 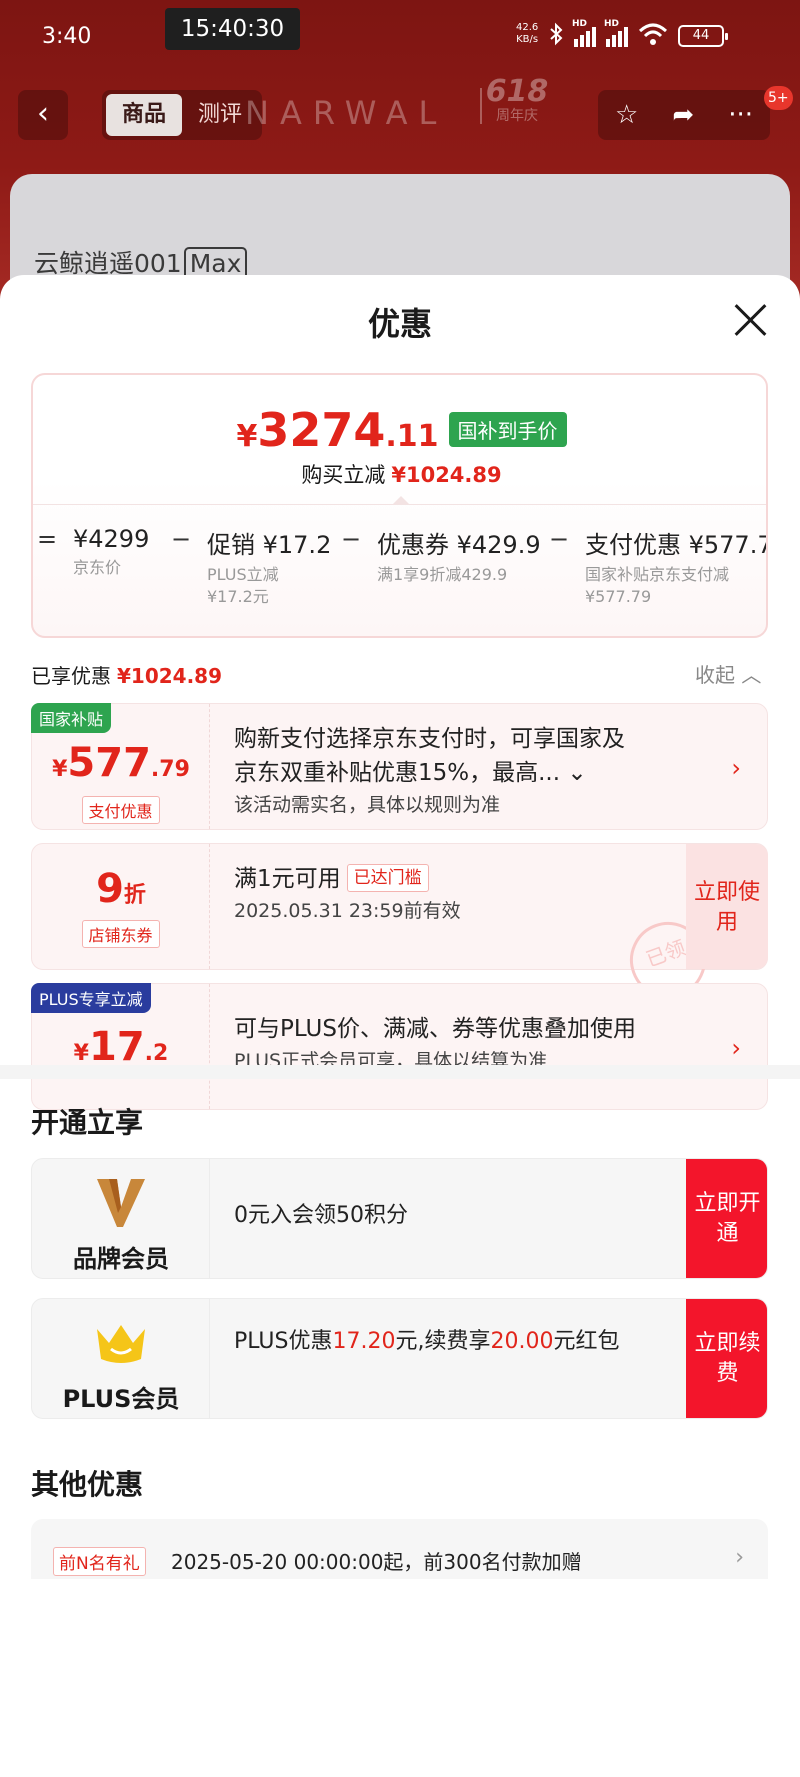 What do you see at coordinates (653, 36) in the screenshot?
I see `wifi-icon` at bounding box center [653, 36].